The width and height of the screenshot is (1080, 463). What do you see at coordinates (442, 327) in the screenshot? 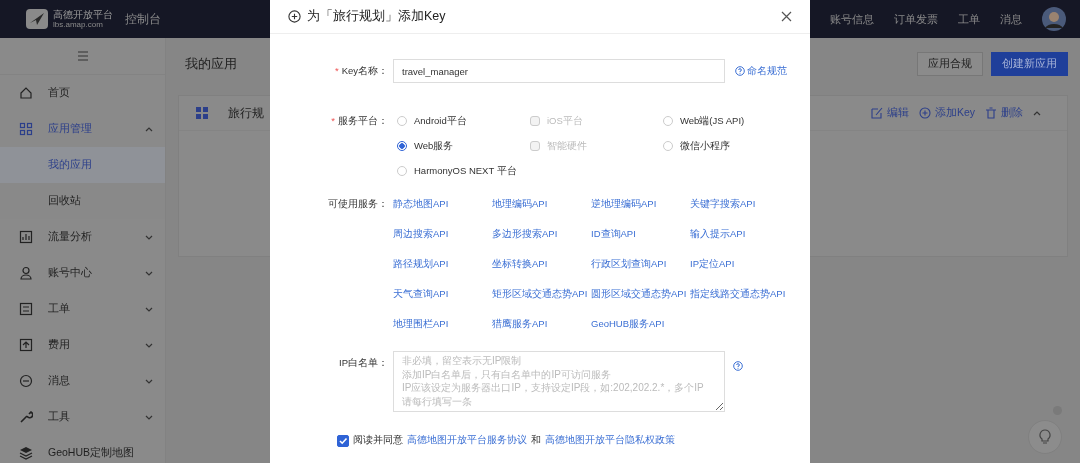
I see `service-link: 地理围栏API` at bounding box center [442, 327].